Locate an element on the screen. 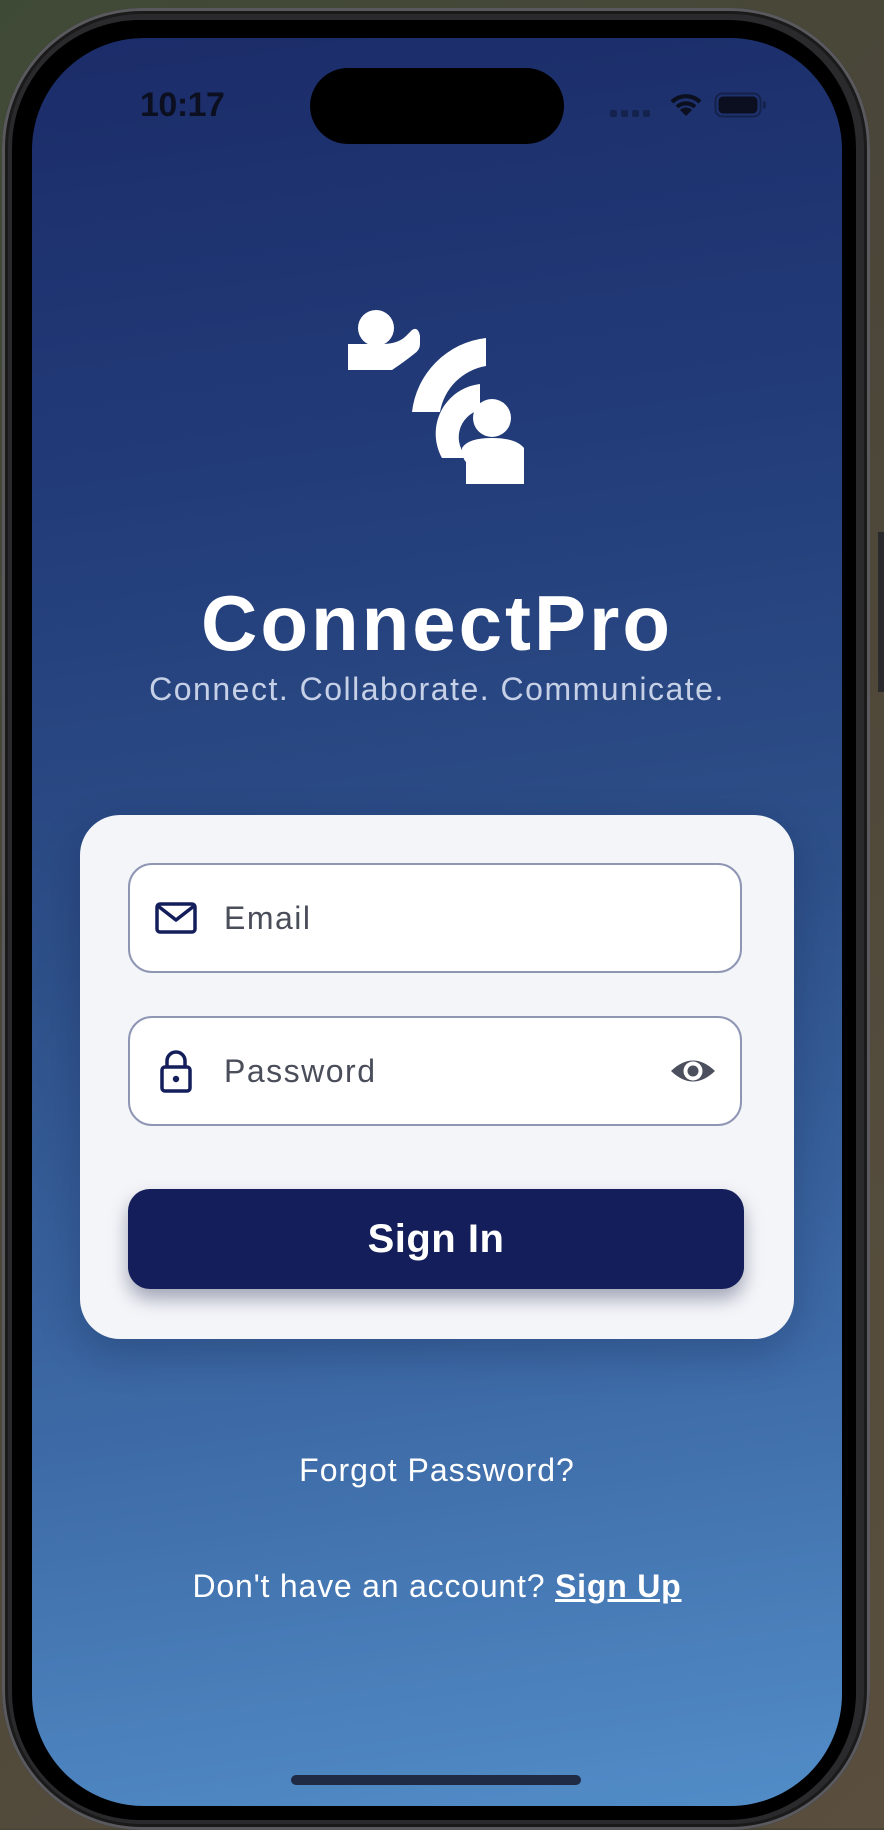 Image resolution: width=884 pixels, height=1830 pixels. battery-icon is located at coordinates (740, 105).